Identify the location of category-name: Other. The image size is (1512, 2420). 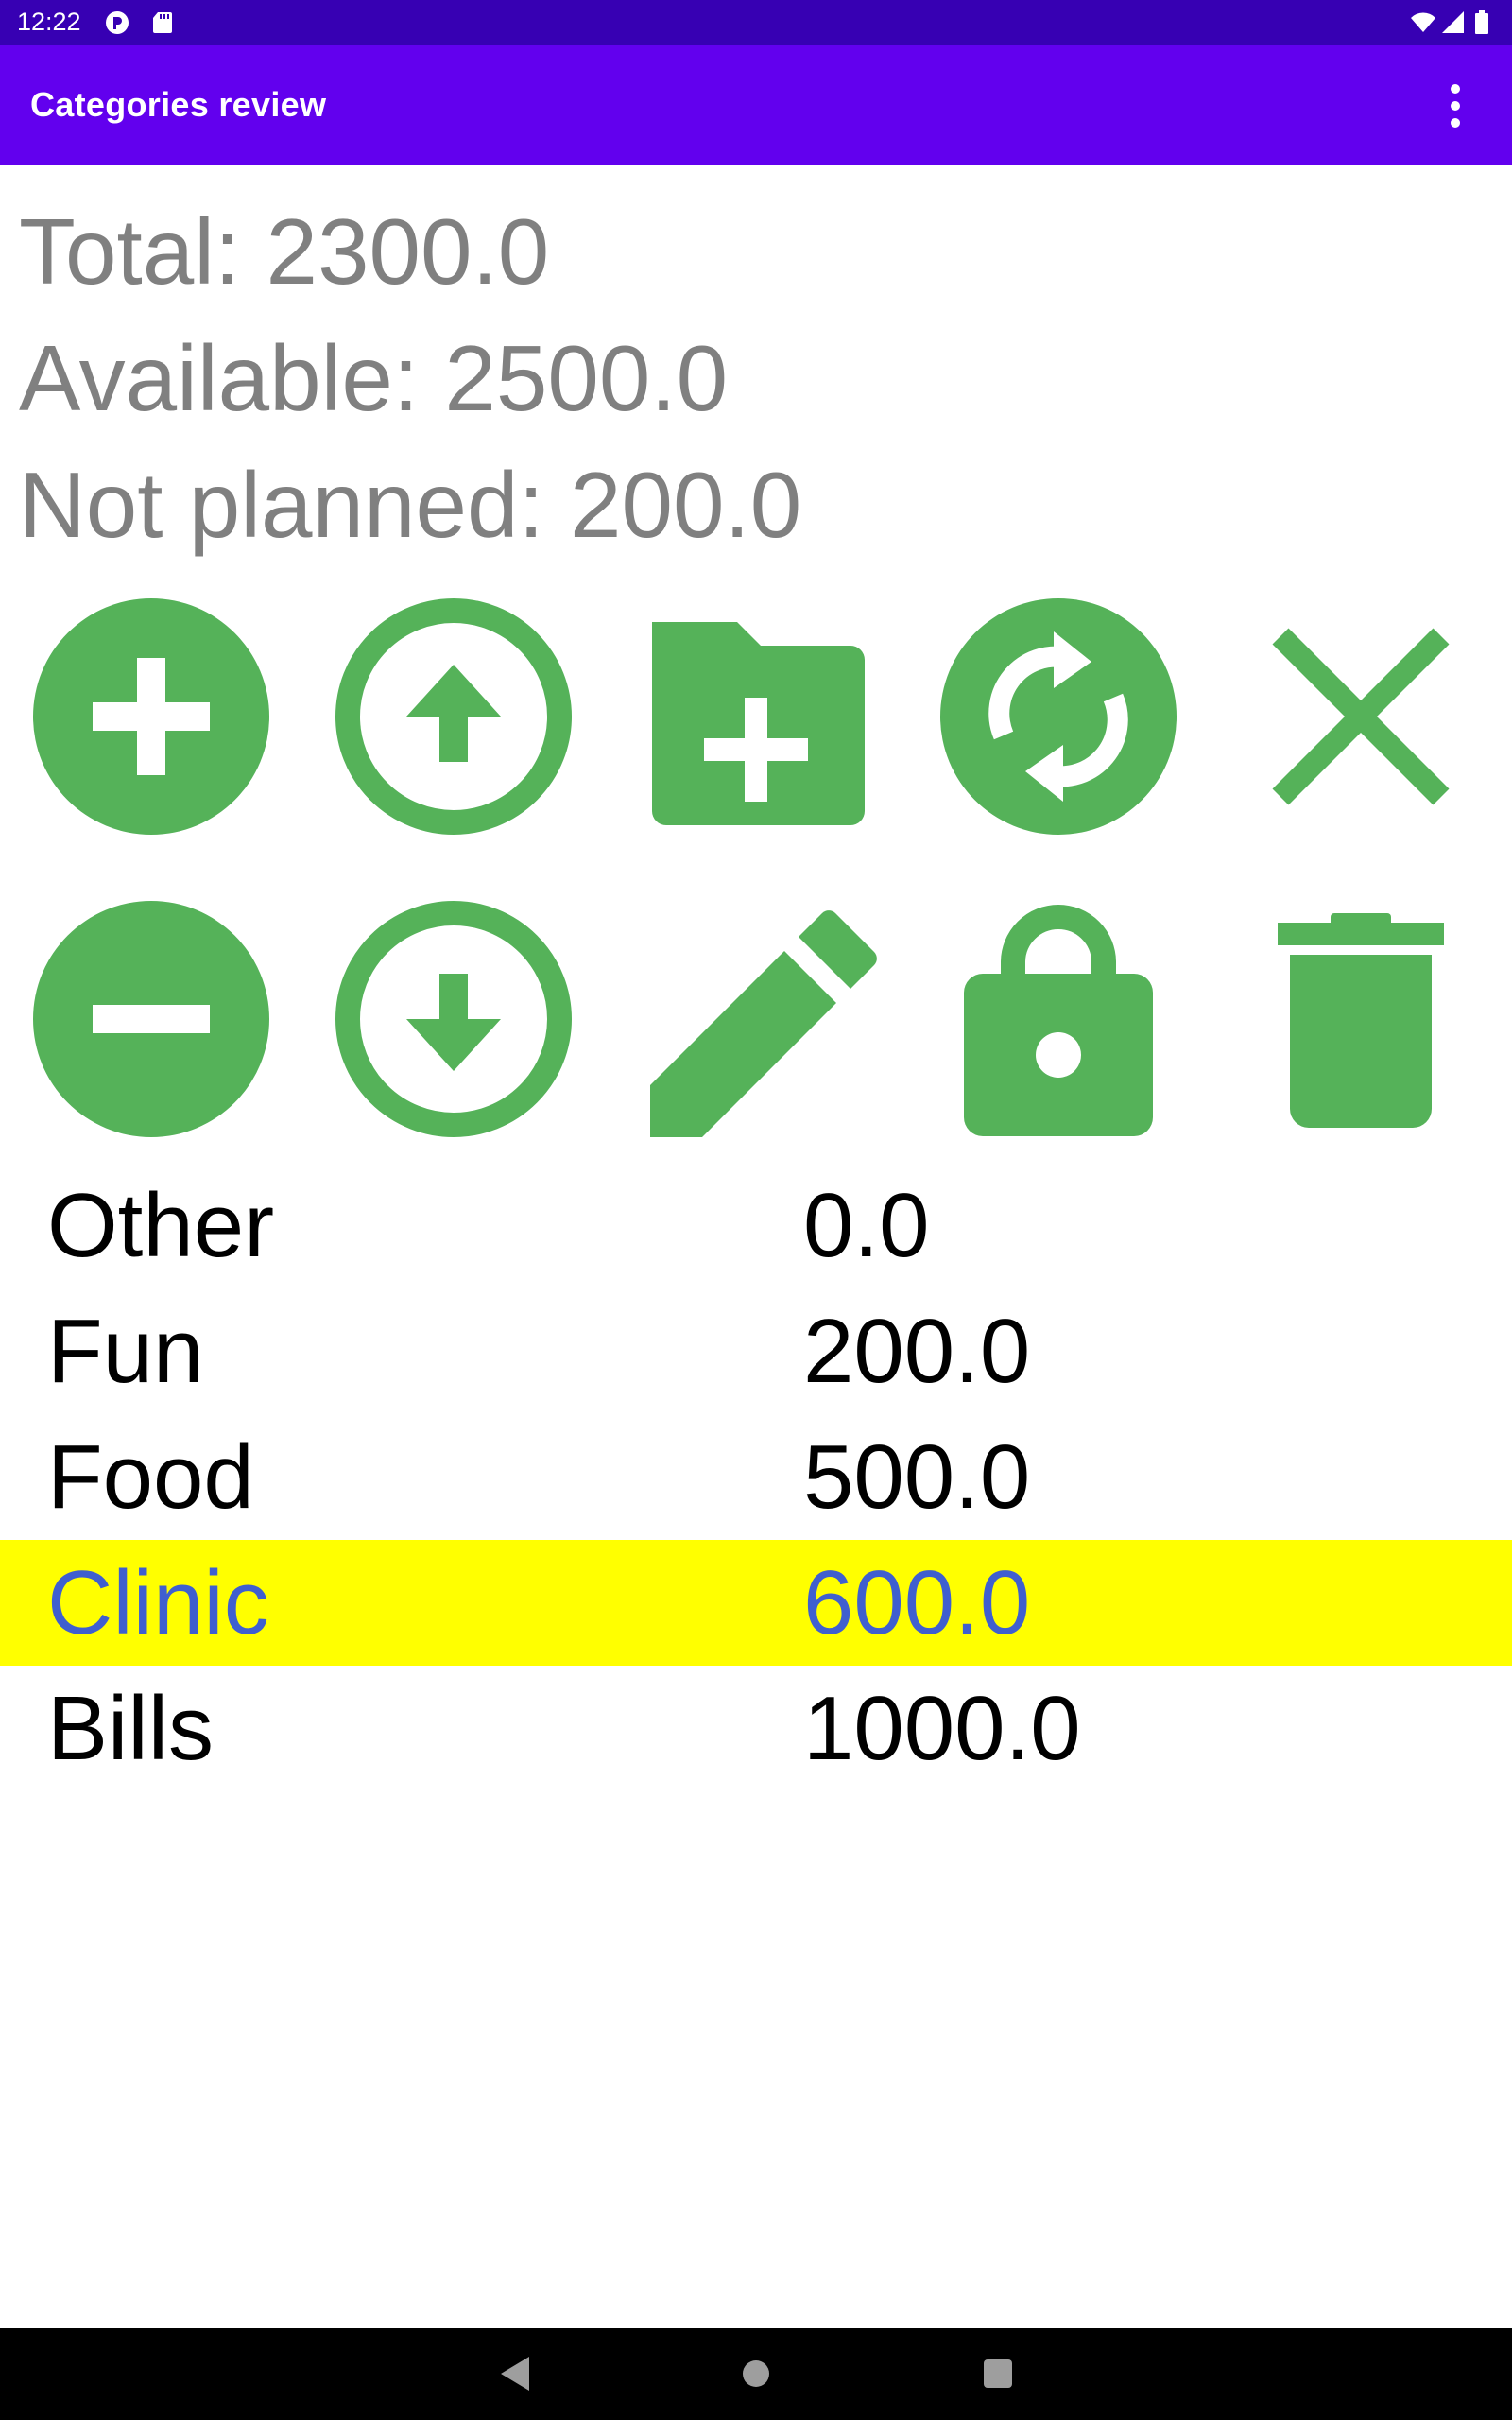
(161, 1225).